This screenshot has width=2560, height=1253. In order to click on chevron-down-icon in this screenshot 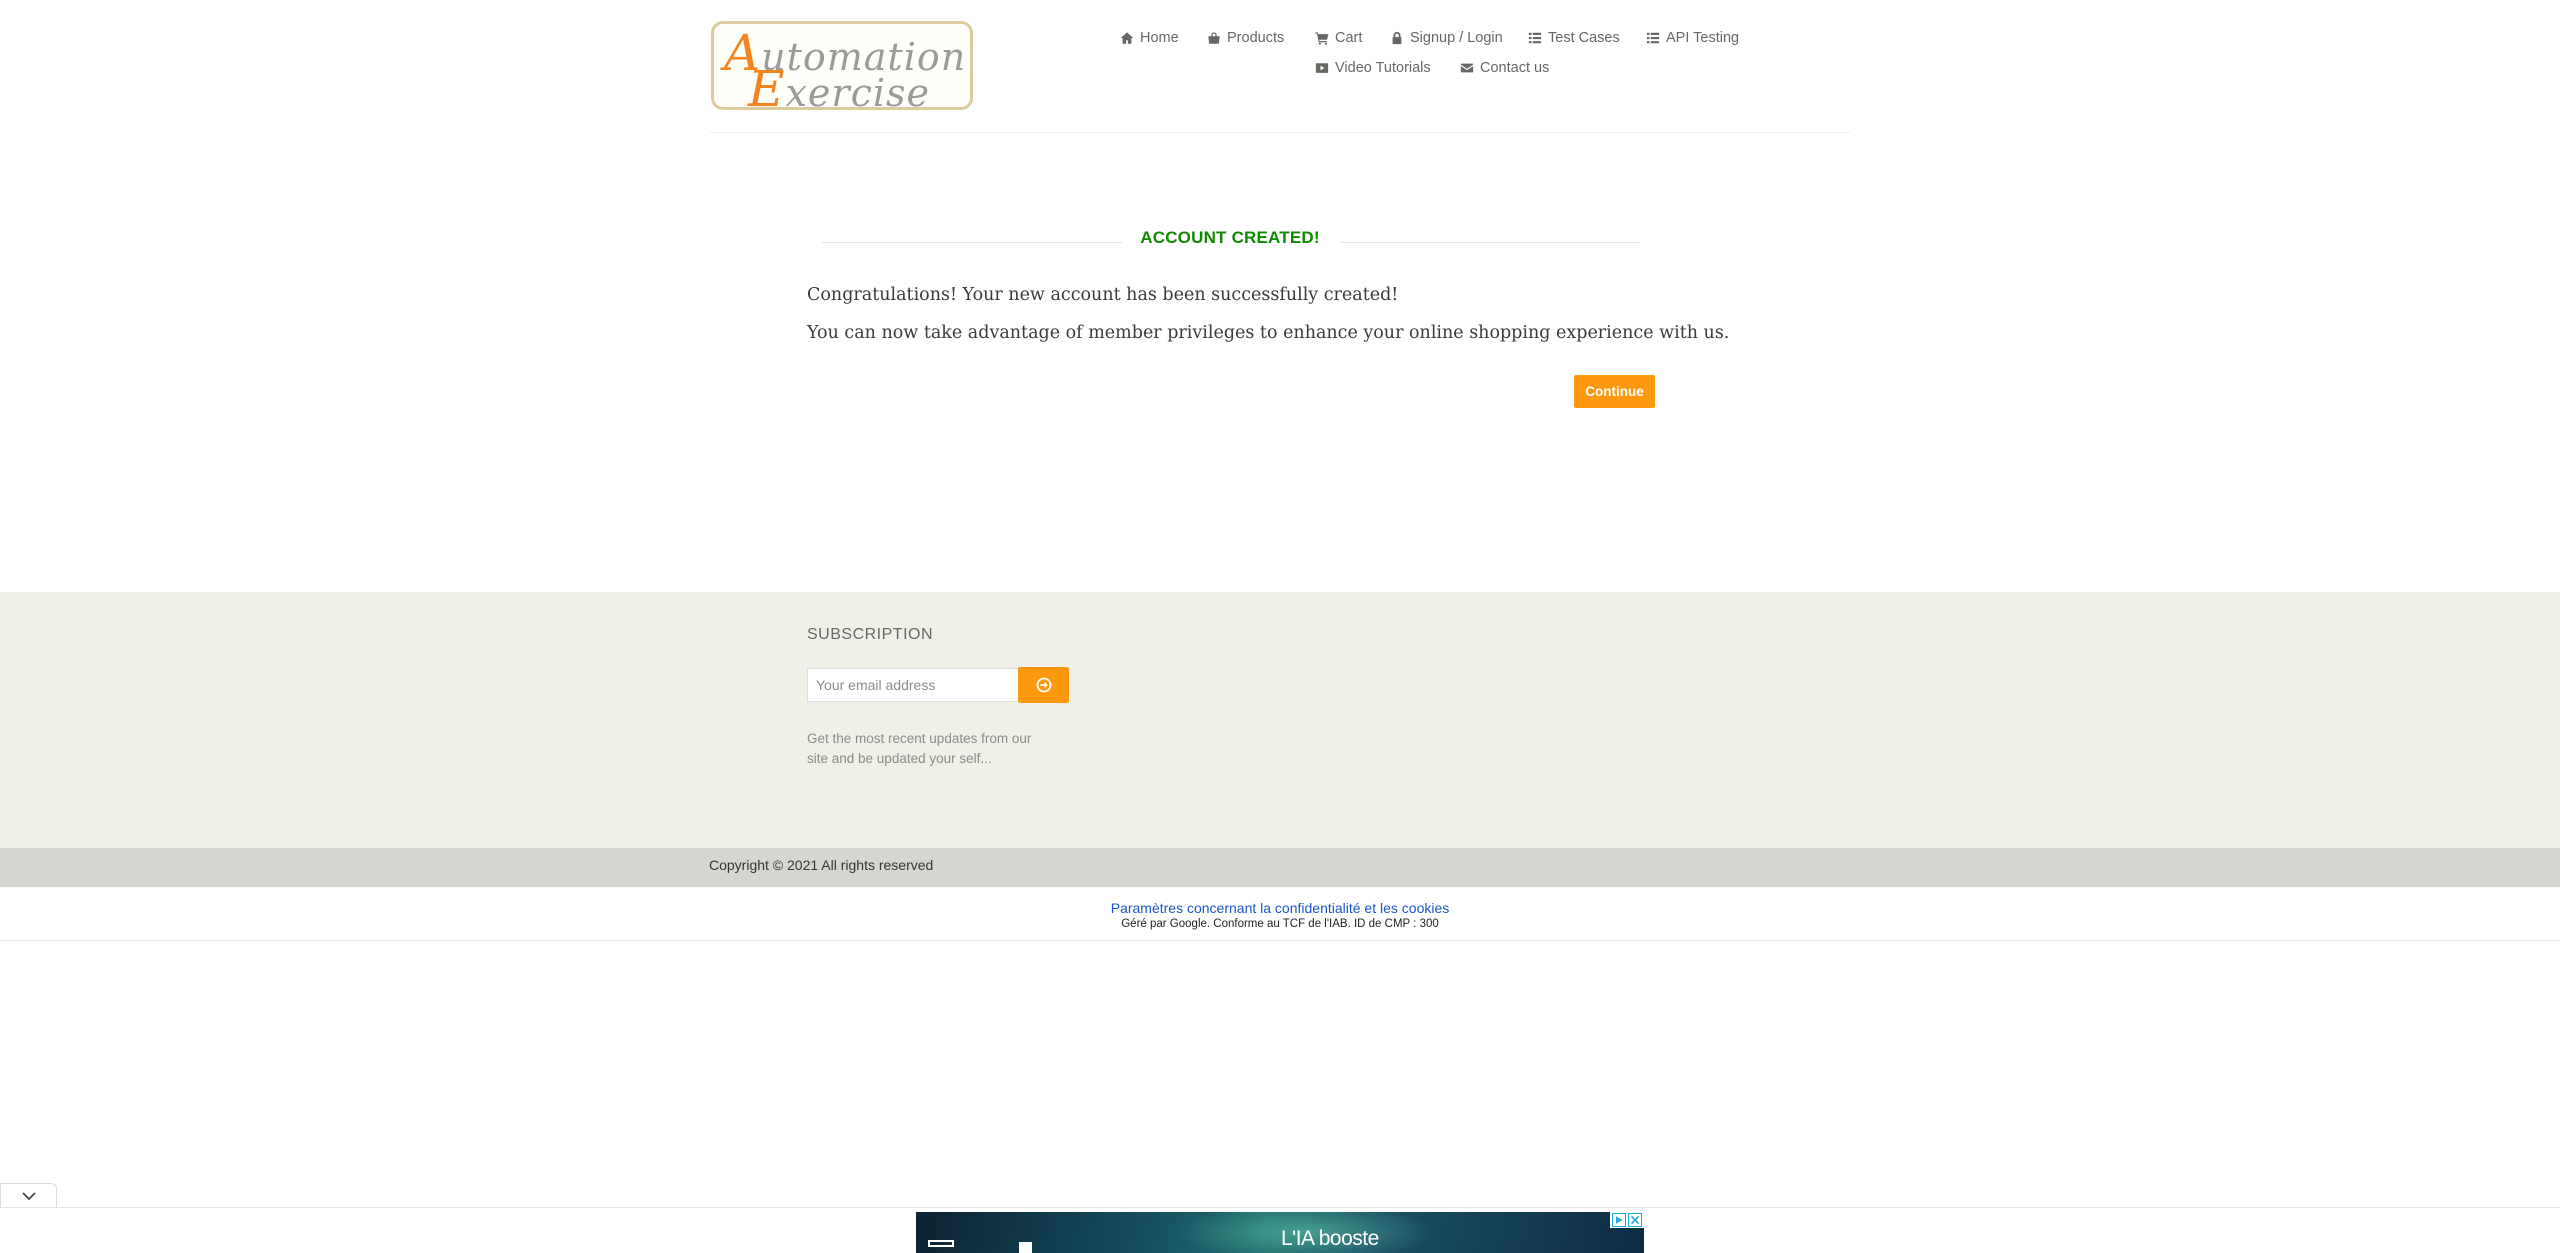, I will do `click(28, 1195)`.